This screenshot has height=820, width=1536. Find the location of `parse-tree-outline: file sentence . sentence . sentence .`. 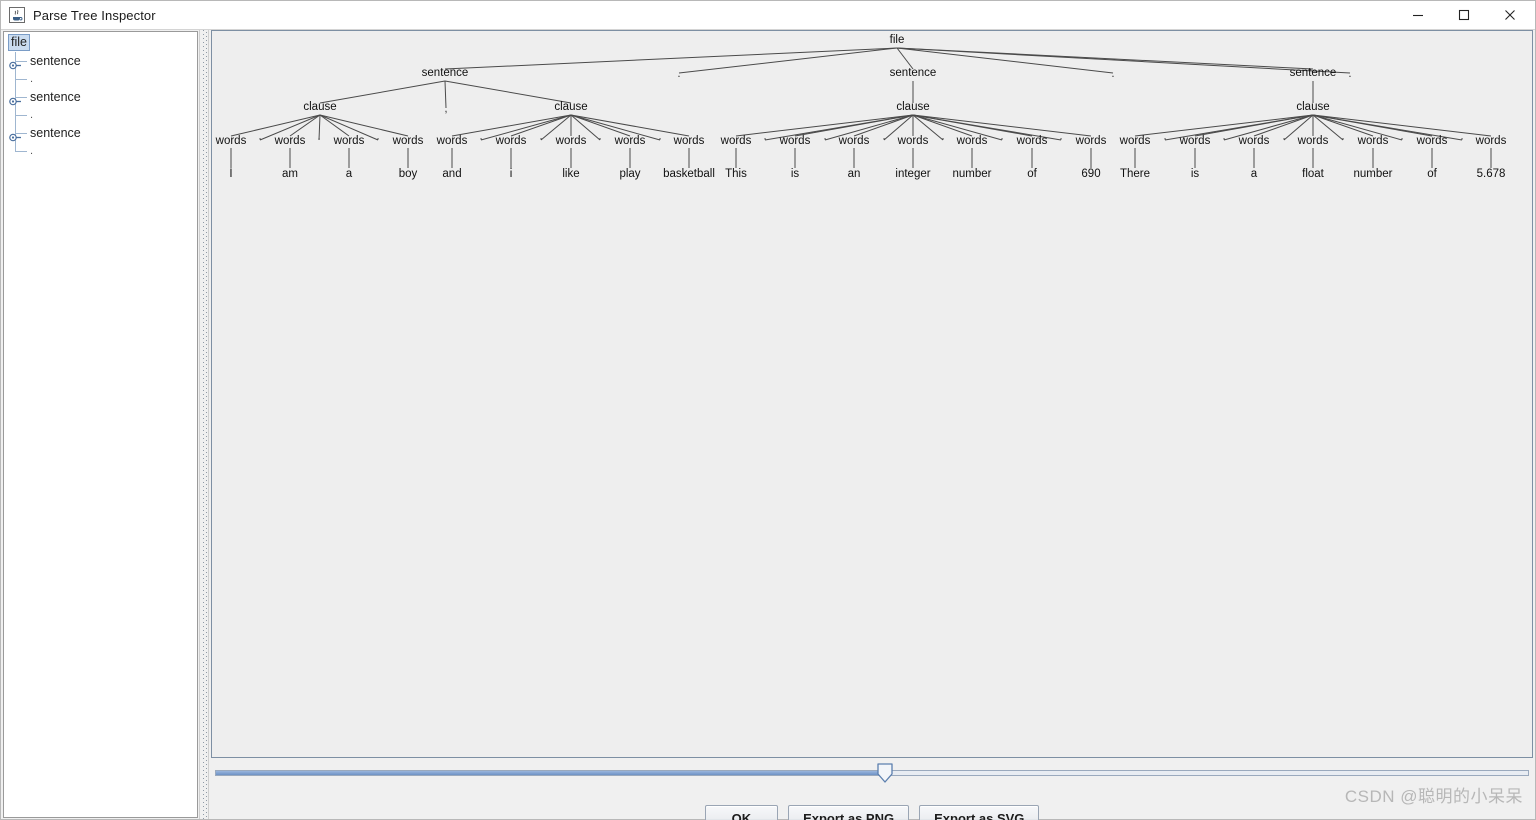

parse-tree-outline: file sentence . sentence . sentence . is located at coordinates (100, 96).